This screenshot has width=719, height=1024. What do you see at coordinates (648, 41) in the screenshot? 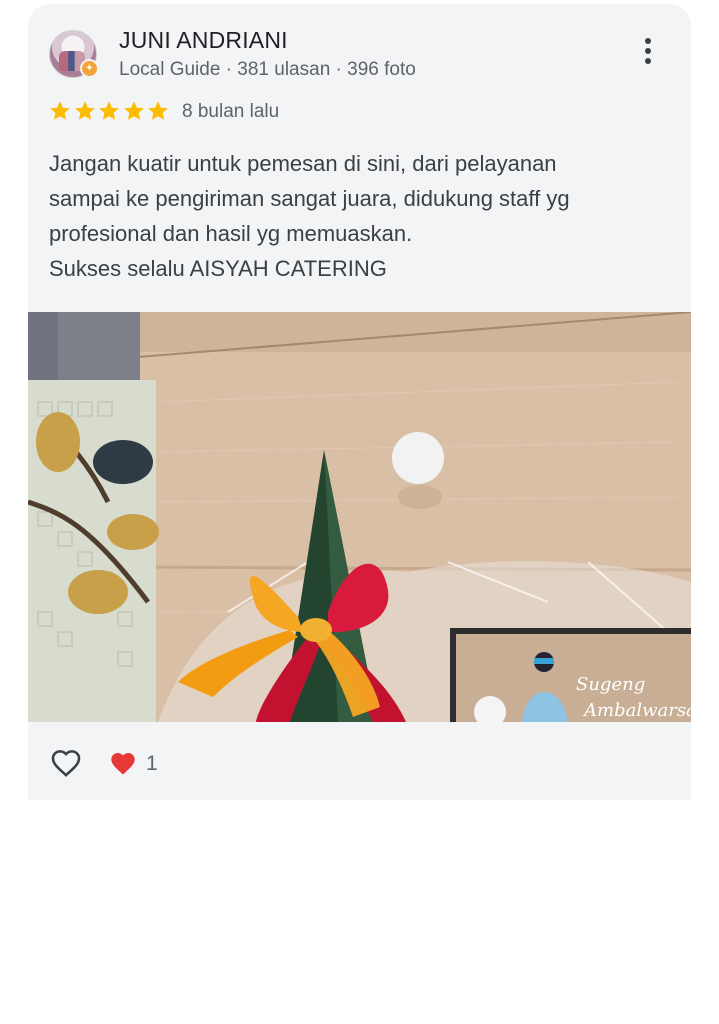
I see `more-vert-icon` at bounding box center [648, 41].